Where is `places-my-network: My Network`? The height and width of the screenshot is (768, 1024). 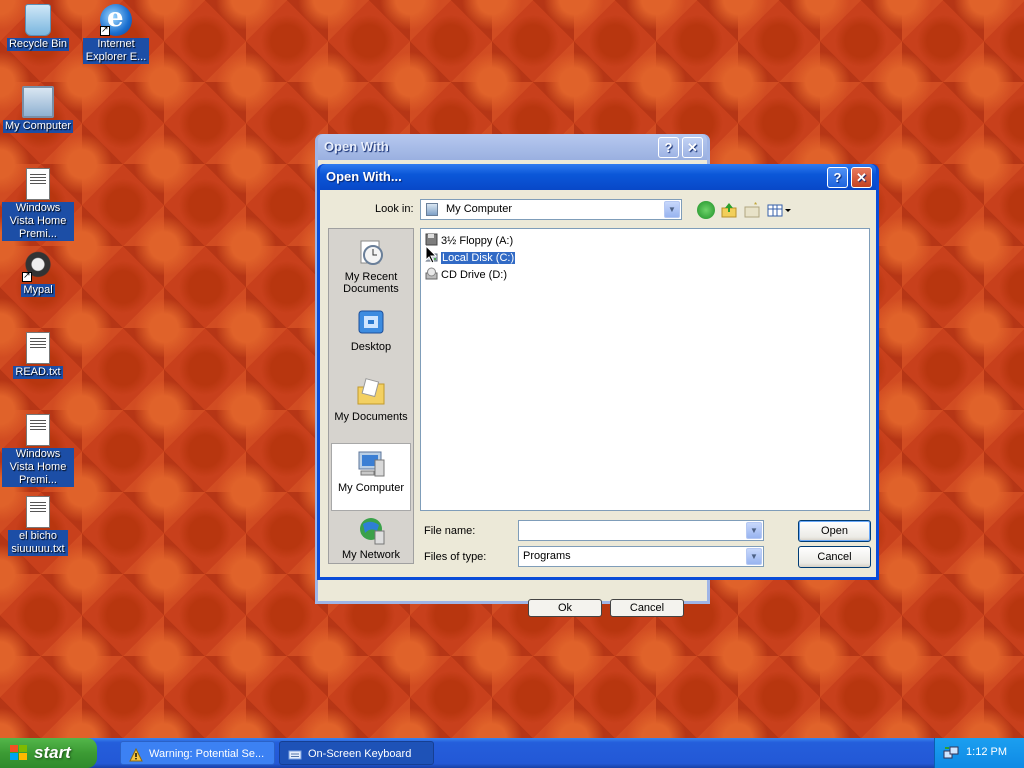 places-my-network: My Network is located at coordinates (371, 538).